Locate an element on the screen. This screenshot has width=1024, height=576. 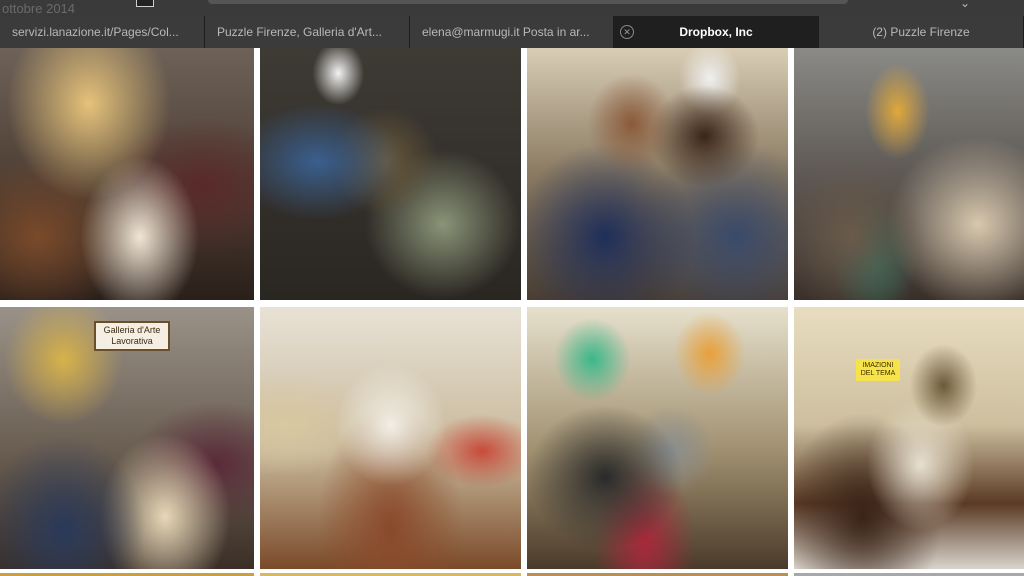
photo-gallery-entrance: Galleria d'Arte Lavorativa is located at coordinates (127, 438).